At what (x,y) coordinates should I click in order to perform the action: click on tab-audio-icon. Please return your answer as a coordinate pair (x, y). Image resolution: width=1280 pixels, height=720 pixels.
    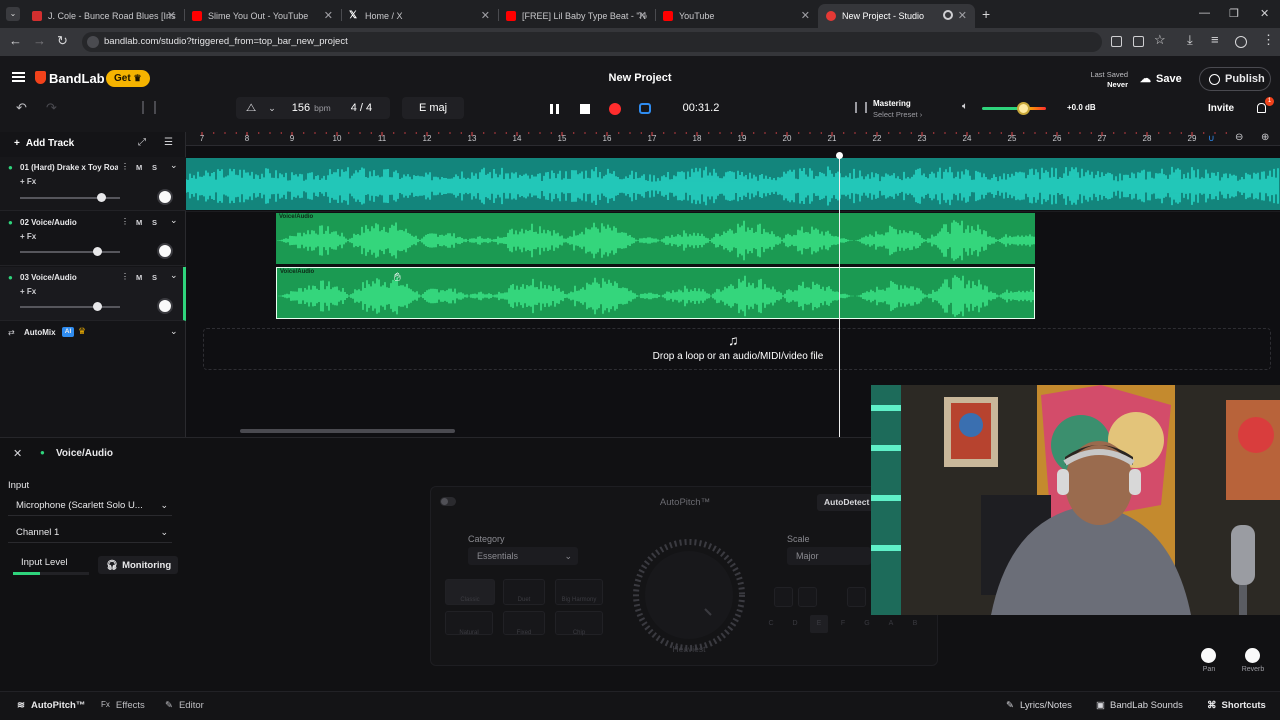
    Looking at the image, I should click on (948, 15).